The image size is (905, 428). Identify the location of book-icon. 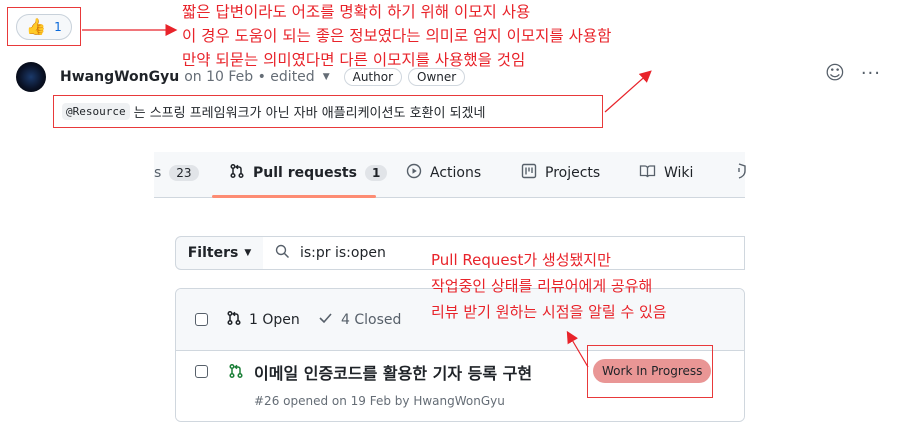
(647, 173).